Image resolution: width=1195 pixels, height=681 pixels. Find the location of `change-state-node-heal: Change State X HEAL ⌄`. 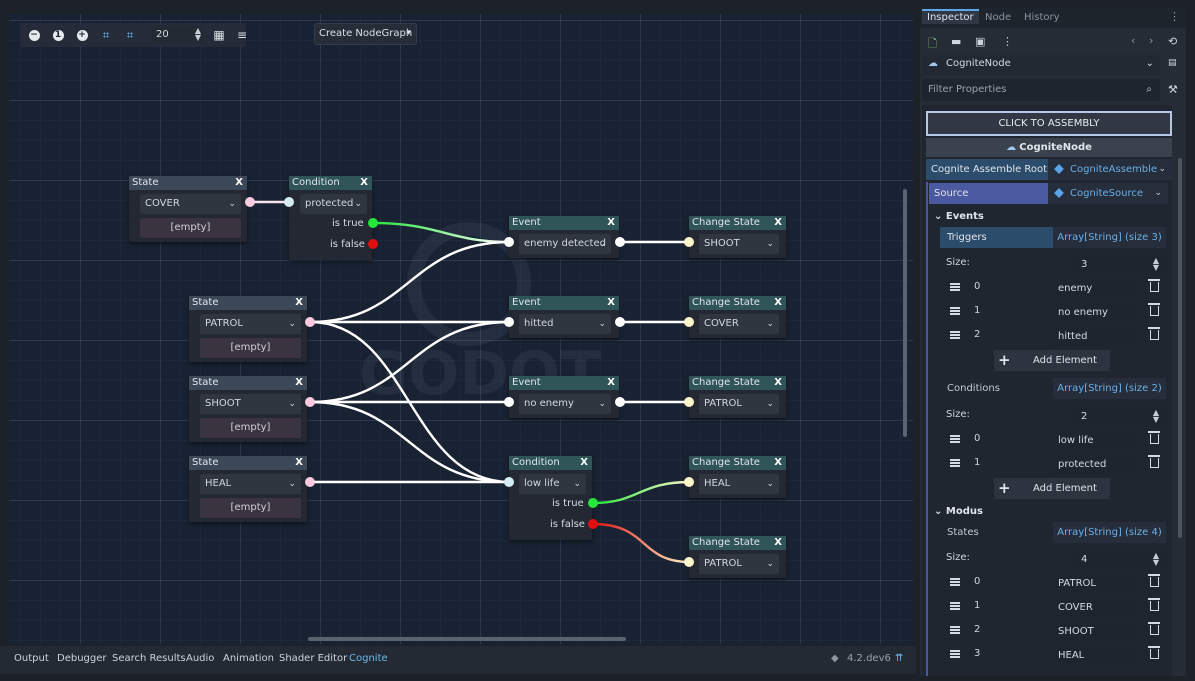

change-state-node-heal: Change State X HEAL ⌄ is located at coordinates (737, 477).